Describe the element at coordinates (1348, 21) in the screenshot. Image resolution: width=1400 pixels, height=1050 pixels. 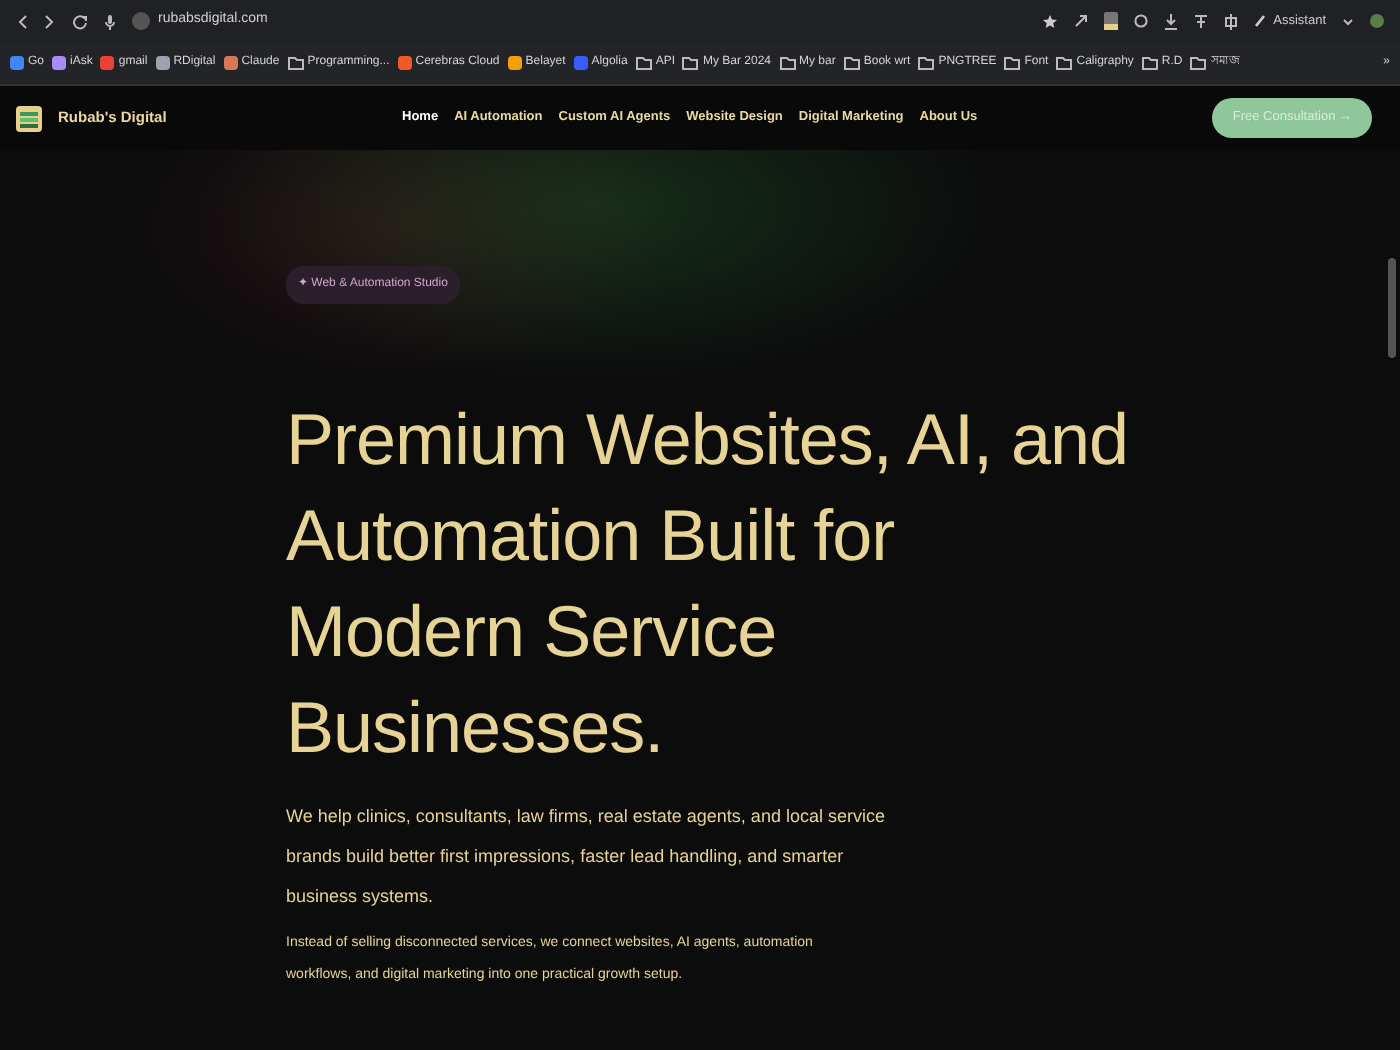
I see `chevron-icon` at that location.